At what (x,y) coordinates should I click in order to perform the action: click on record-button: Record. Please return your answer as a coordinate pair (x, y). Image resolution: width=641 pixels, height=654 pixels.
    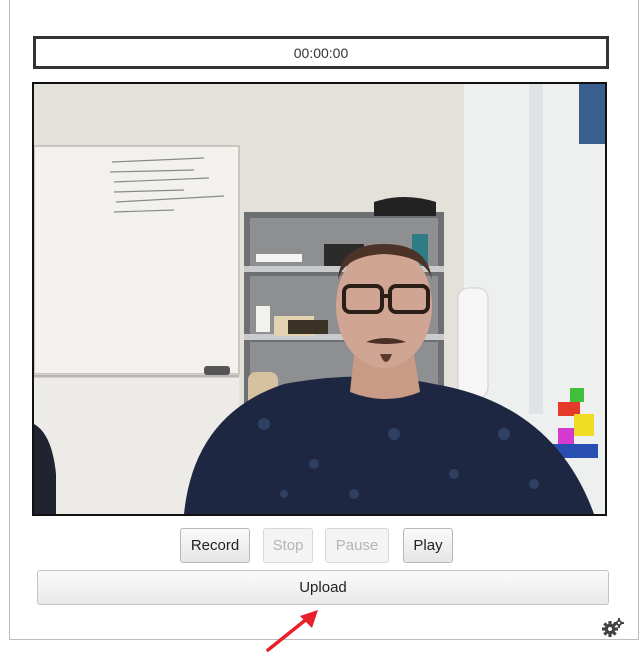
    Looking at the image, I should click on (215, 545).